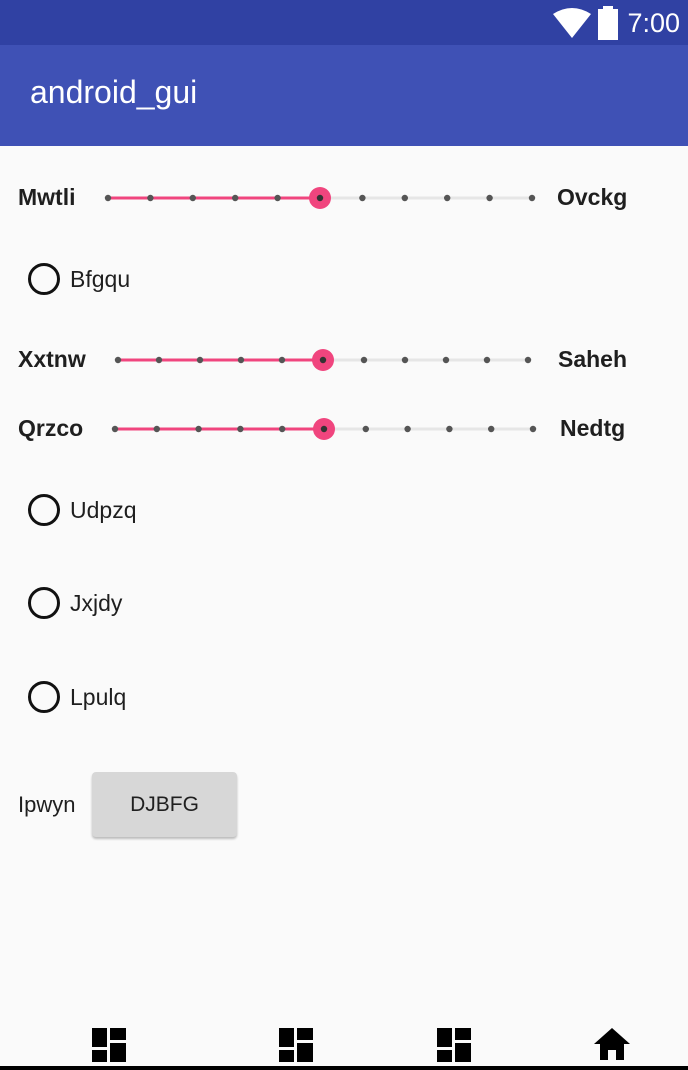 Image resolution: width=688 pixels, height=1070 pixels. I want to click on radio-bfgqu: Bfgqu, so click(79, 279).